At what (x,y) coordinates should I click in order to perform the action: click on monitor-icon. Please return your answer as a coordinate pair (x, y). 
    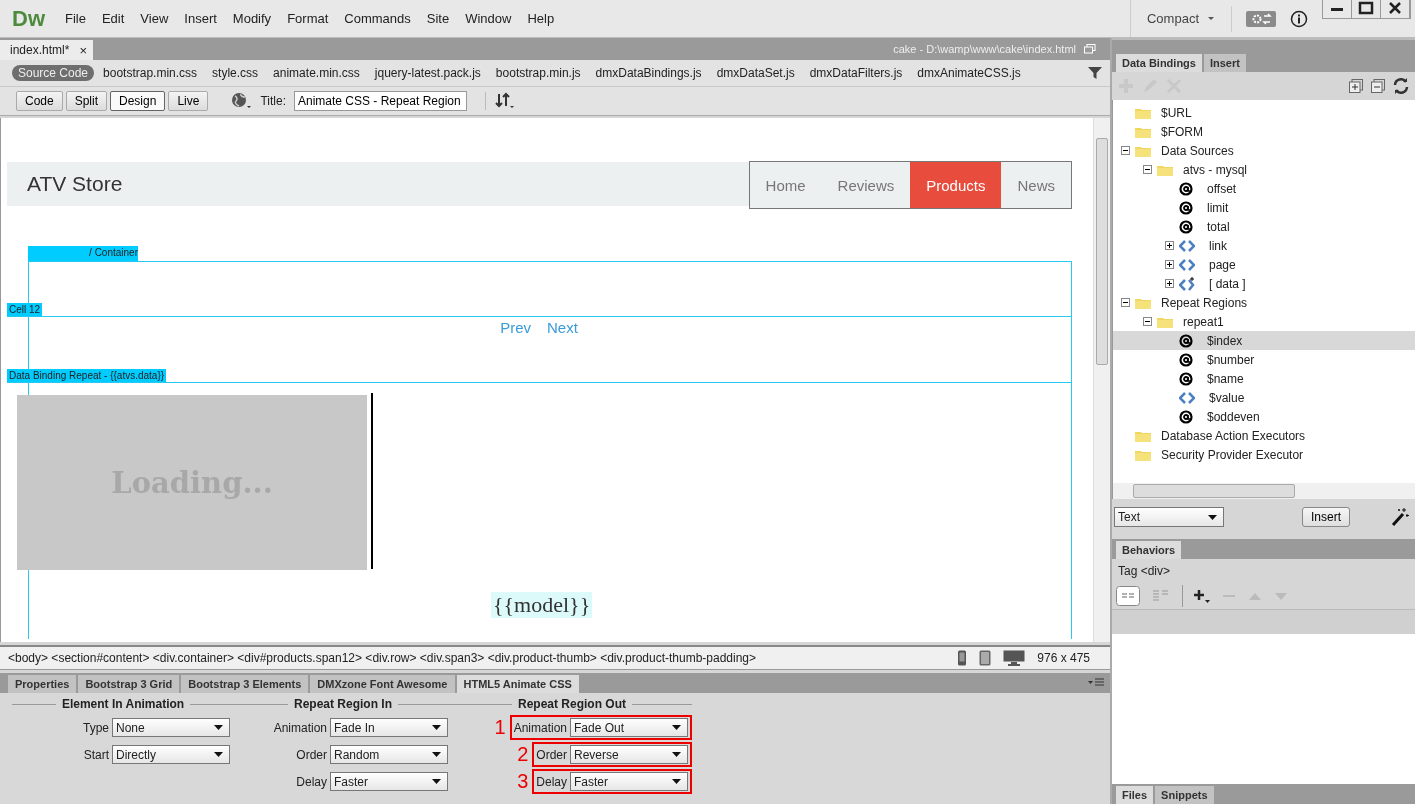
    Looking at the image, I should click on (1014, 658).